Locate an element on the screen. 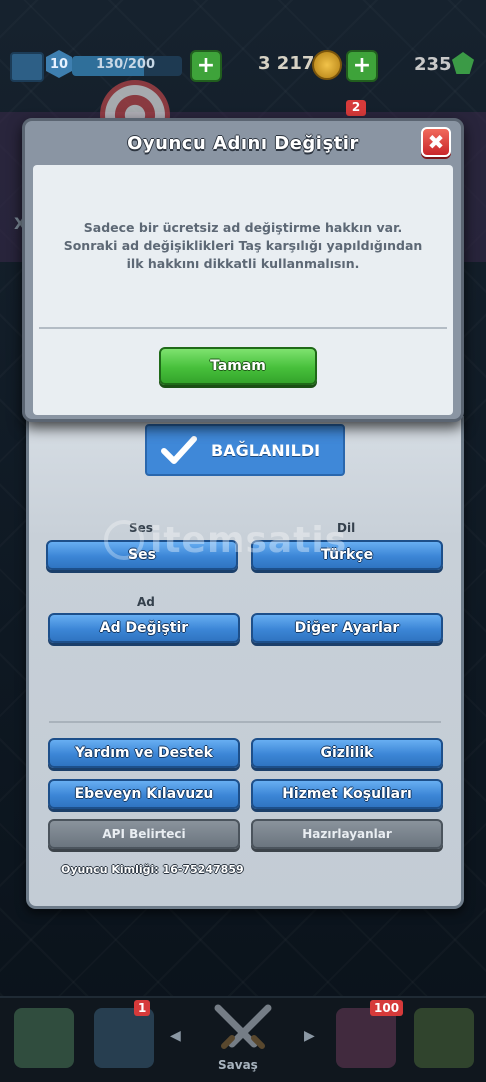  connected-button: BAĞLANILDI is located at coordinates (245, 450).